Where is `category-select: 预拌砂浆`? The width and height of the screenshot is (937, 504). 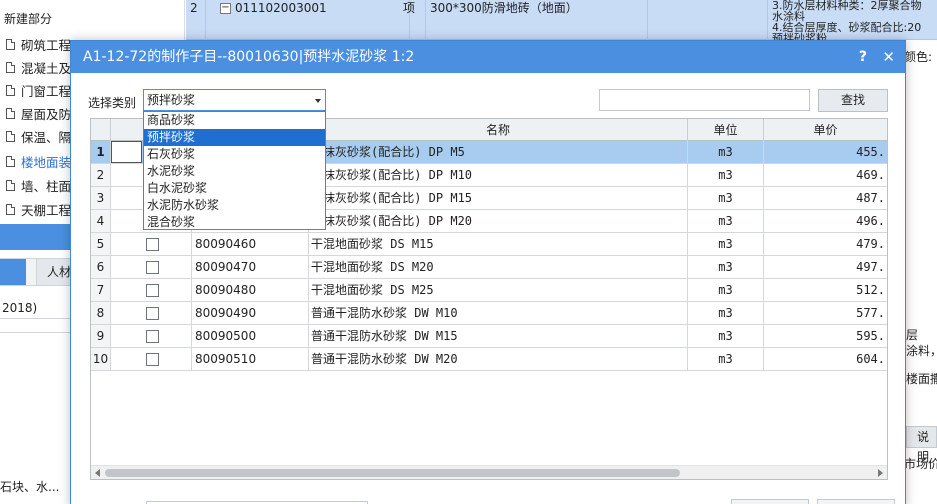
category-select: 预拌砂浆 is located at coordinates (234, 100).